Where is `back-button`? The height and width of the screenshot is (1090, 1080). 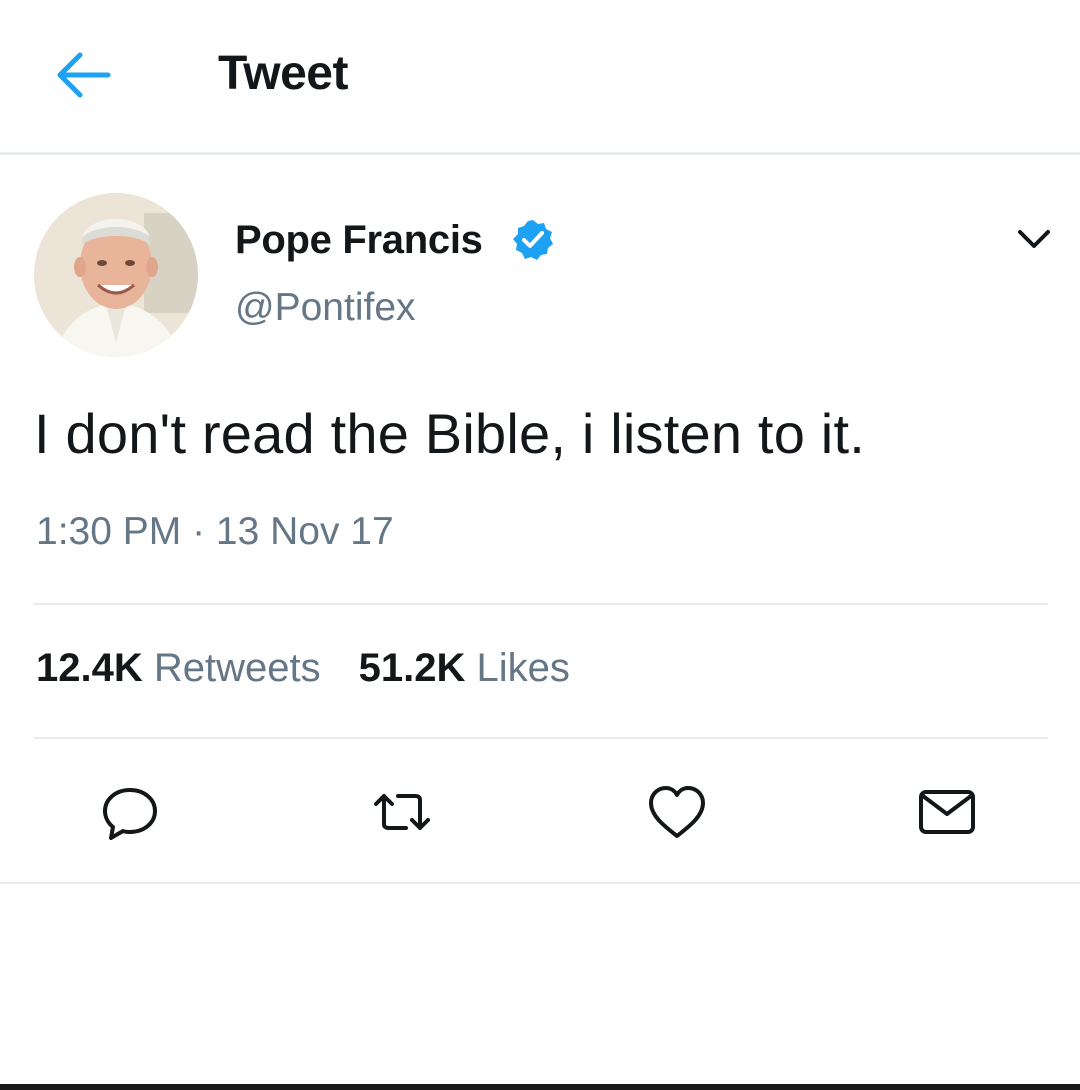
back-button is located at coordinates (83, 75).